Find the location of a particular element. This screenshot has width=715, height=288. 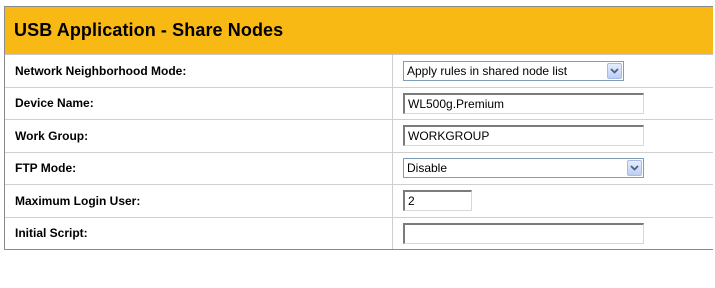

row-initial-script: Initial Script: is located at coordinates (359, 233).